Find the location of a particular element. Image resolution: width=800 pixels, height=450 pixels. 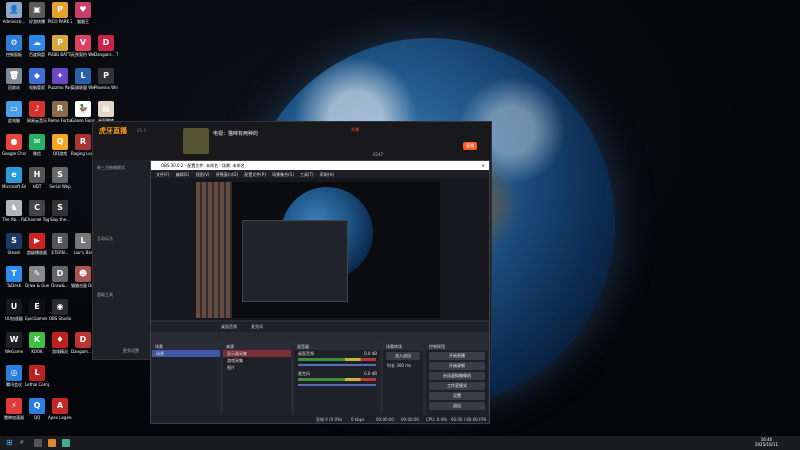

desktop-icon: ♥ 猫猫王 is located at coordinates (83, 17).